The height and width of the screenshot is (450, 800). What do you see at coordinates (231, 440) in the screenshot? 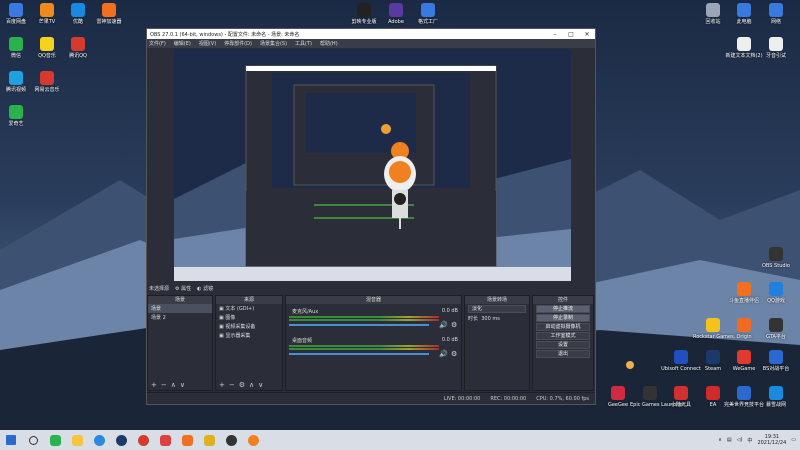
I see `obs-taskbar-icon` at bounding box center [231, 440].